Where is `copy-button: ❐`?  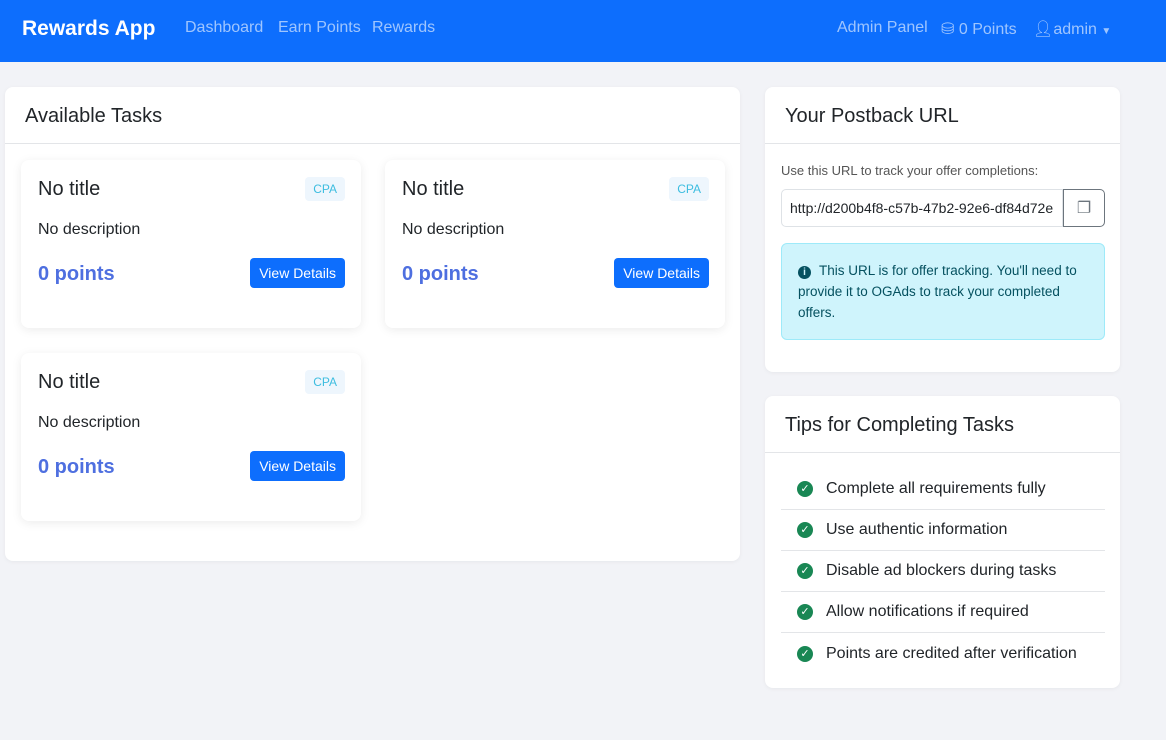
copy-button: ❐ is located at coordinates (1084, 208).